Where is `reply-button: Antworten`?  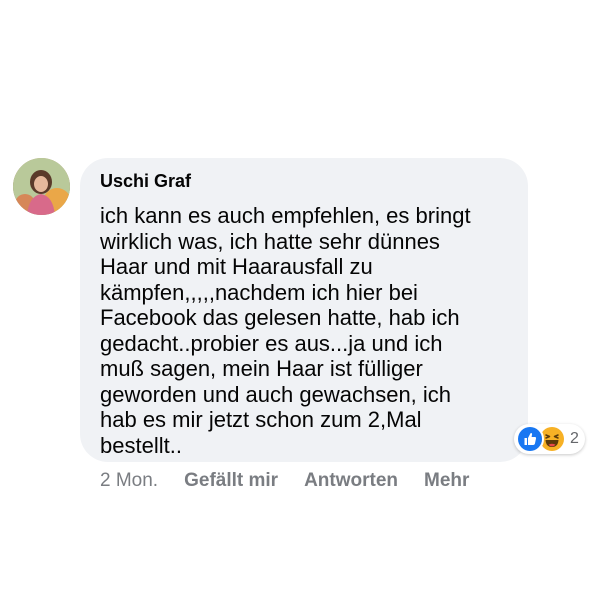
reply-button: Antworten is located at coordinates (351, 481).